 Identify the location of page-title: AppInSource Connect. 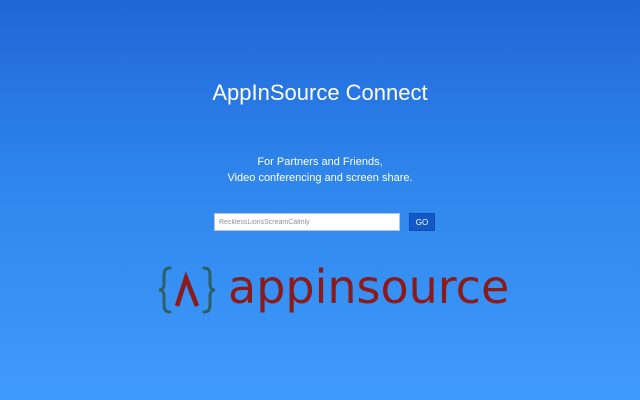
(320, 92).